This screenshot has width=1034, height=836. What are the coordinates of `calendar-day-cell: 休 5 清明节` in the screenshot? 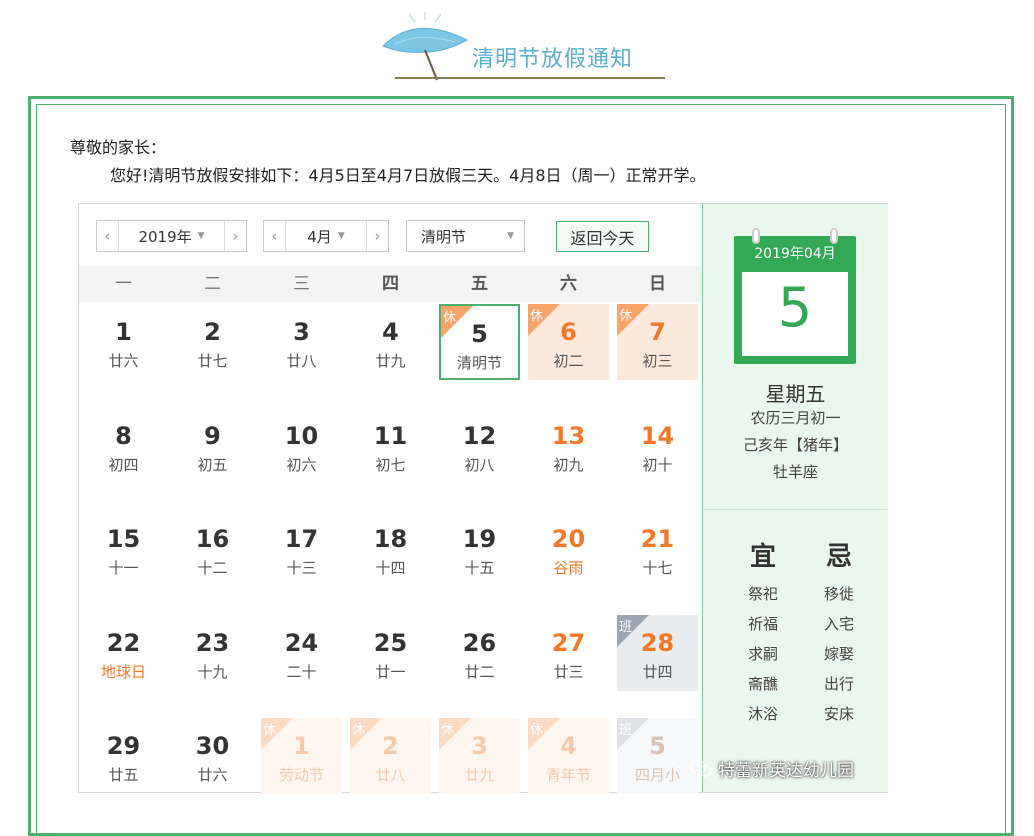 It's located at (479, 342).